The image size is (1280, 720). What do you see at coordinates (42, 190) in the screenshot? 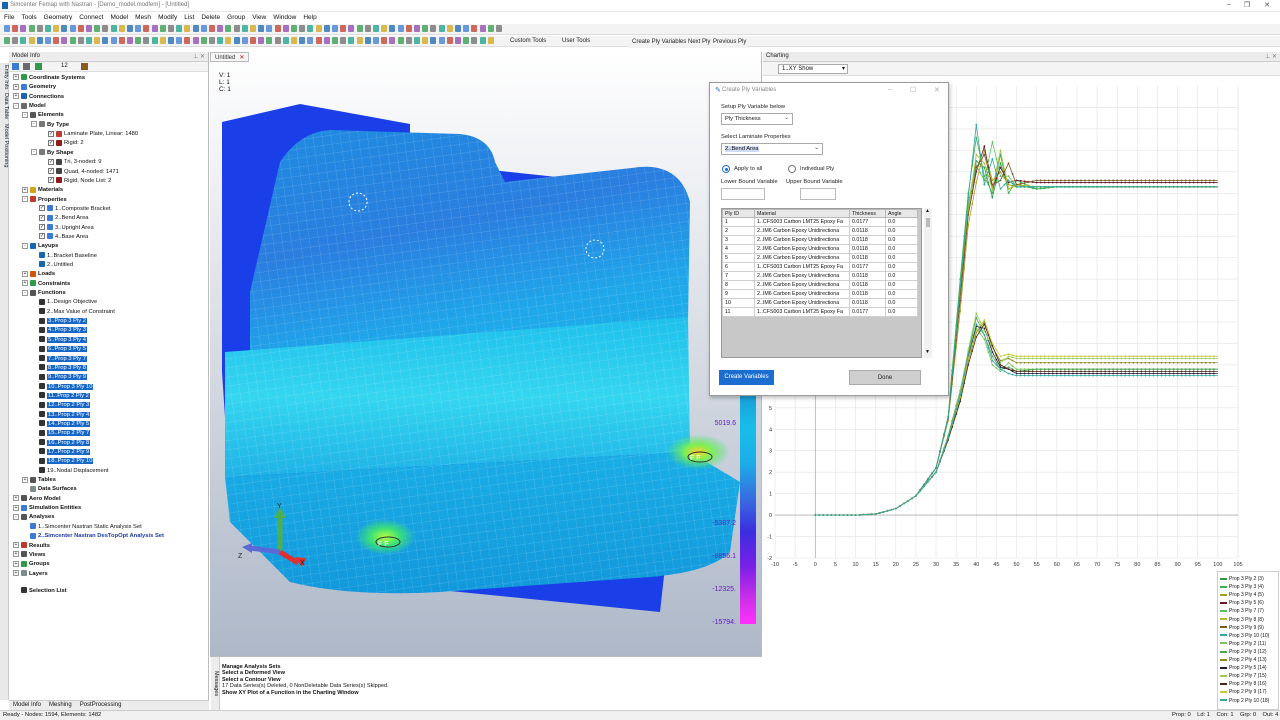
I see `tree-item: + Materials` at bounding box center [42, 190].